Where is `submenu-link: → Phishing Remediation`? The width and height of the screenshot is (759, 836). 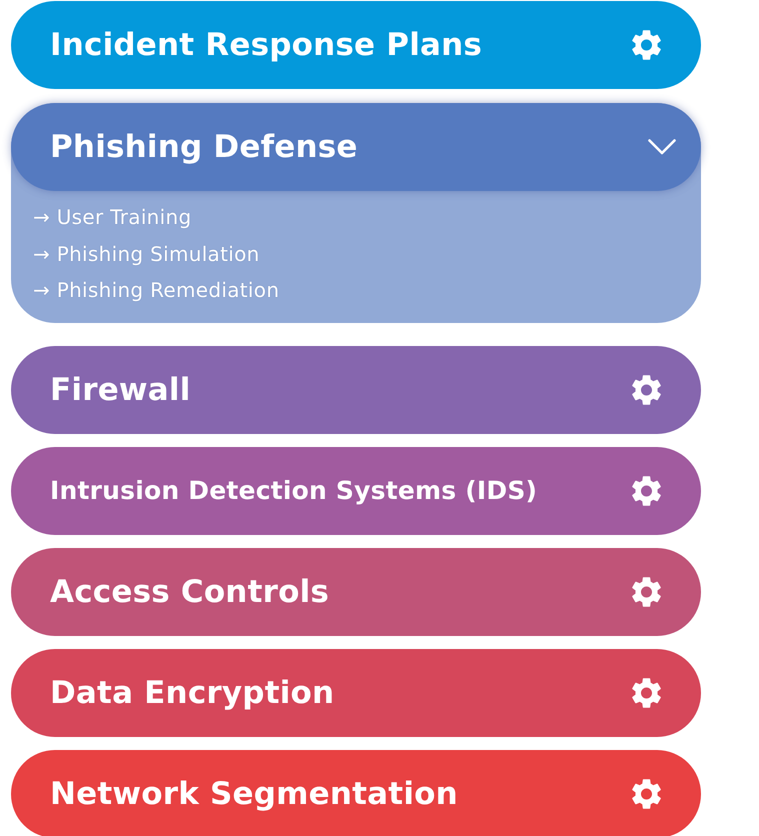
submenu-link: → Phishing Remediation is located at coordinates (156, 290).